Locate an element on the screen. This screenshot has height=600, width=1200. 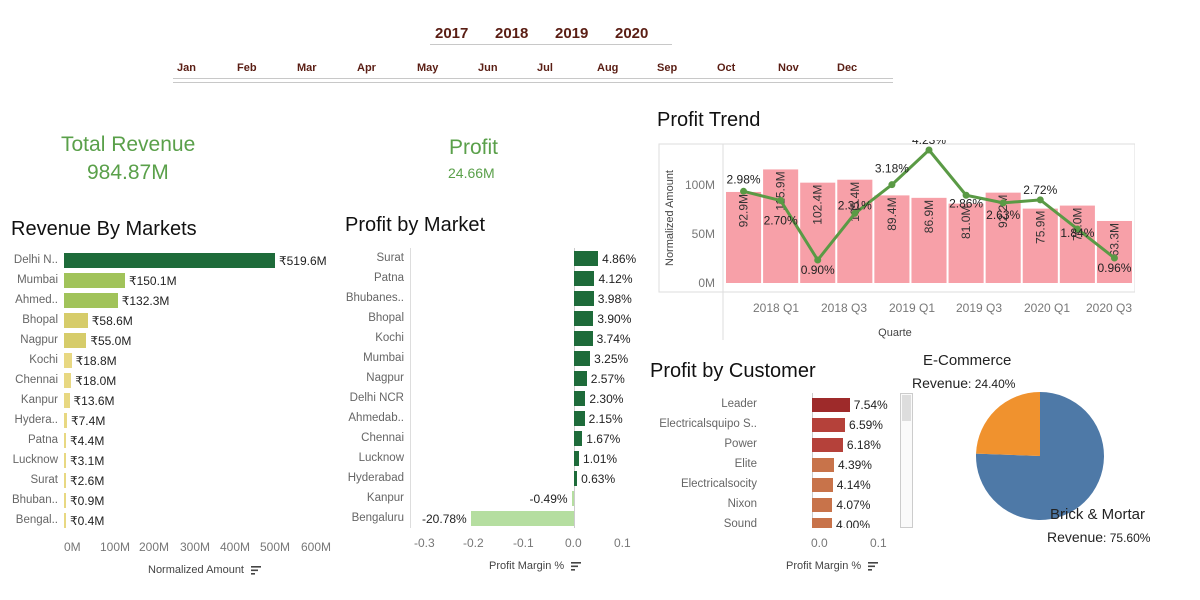
revenue-by-markets-title: Revenue By Markets is located at coordinates (104, 229).